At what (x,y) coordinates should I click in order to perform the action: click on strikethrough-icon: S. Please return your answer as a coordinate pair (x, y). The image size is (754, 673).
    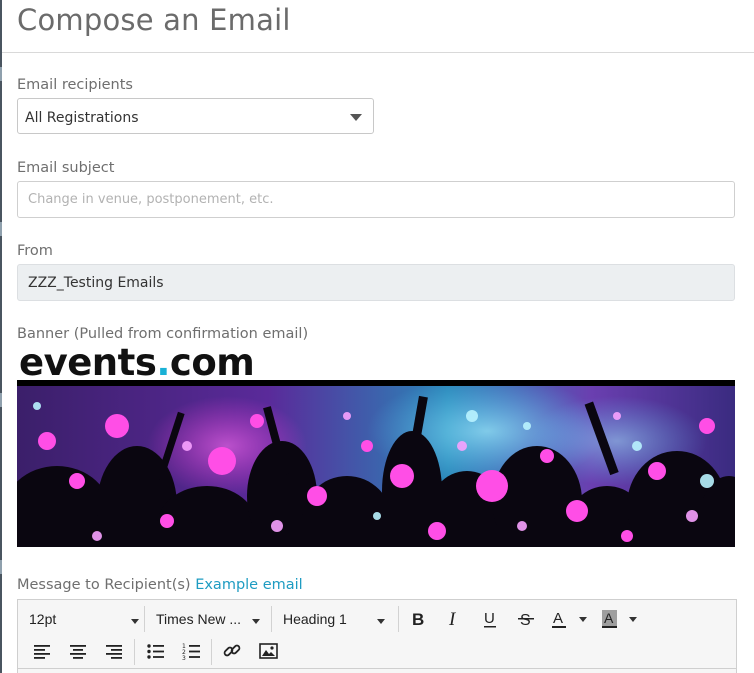
    Looking at the image, I should click on (526, 620).